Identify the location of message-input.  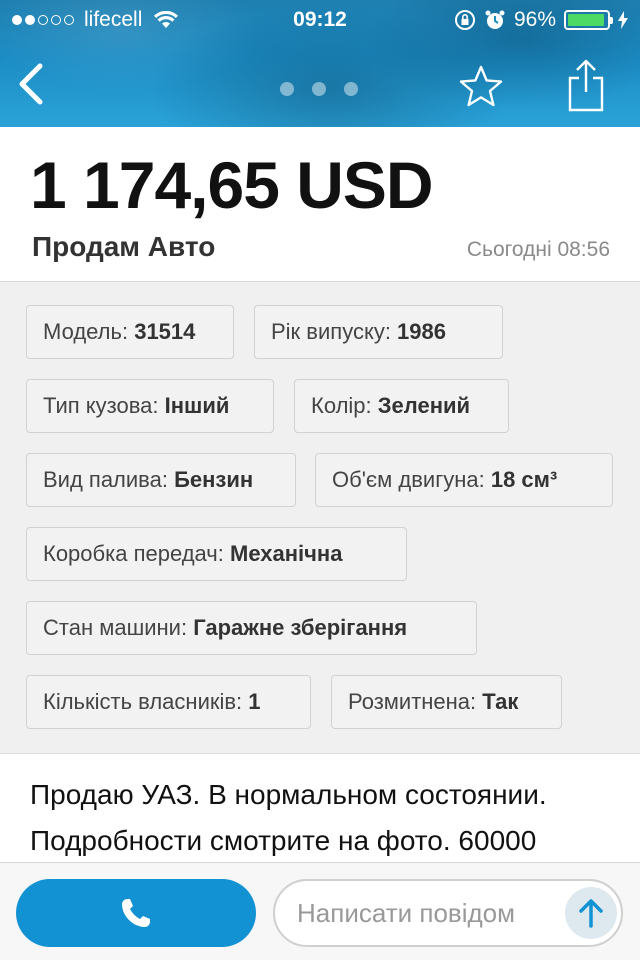
(432, 913).